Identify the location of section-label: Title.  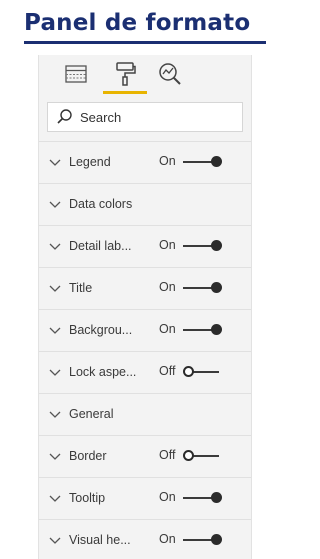
(81, 288).